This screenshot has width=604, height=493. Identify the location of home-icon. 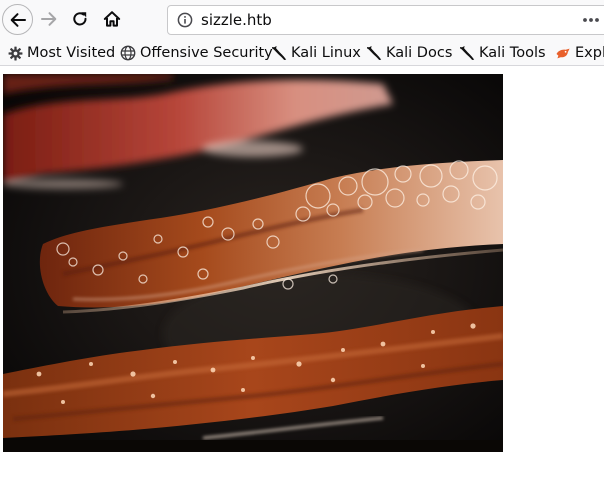
(112, 19).